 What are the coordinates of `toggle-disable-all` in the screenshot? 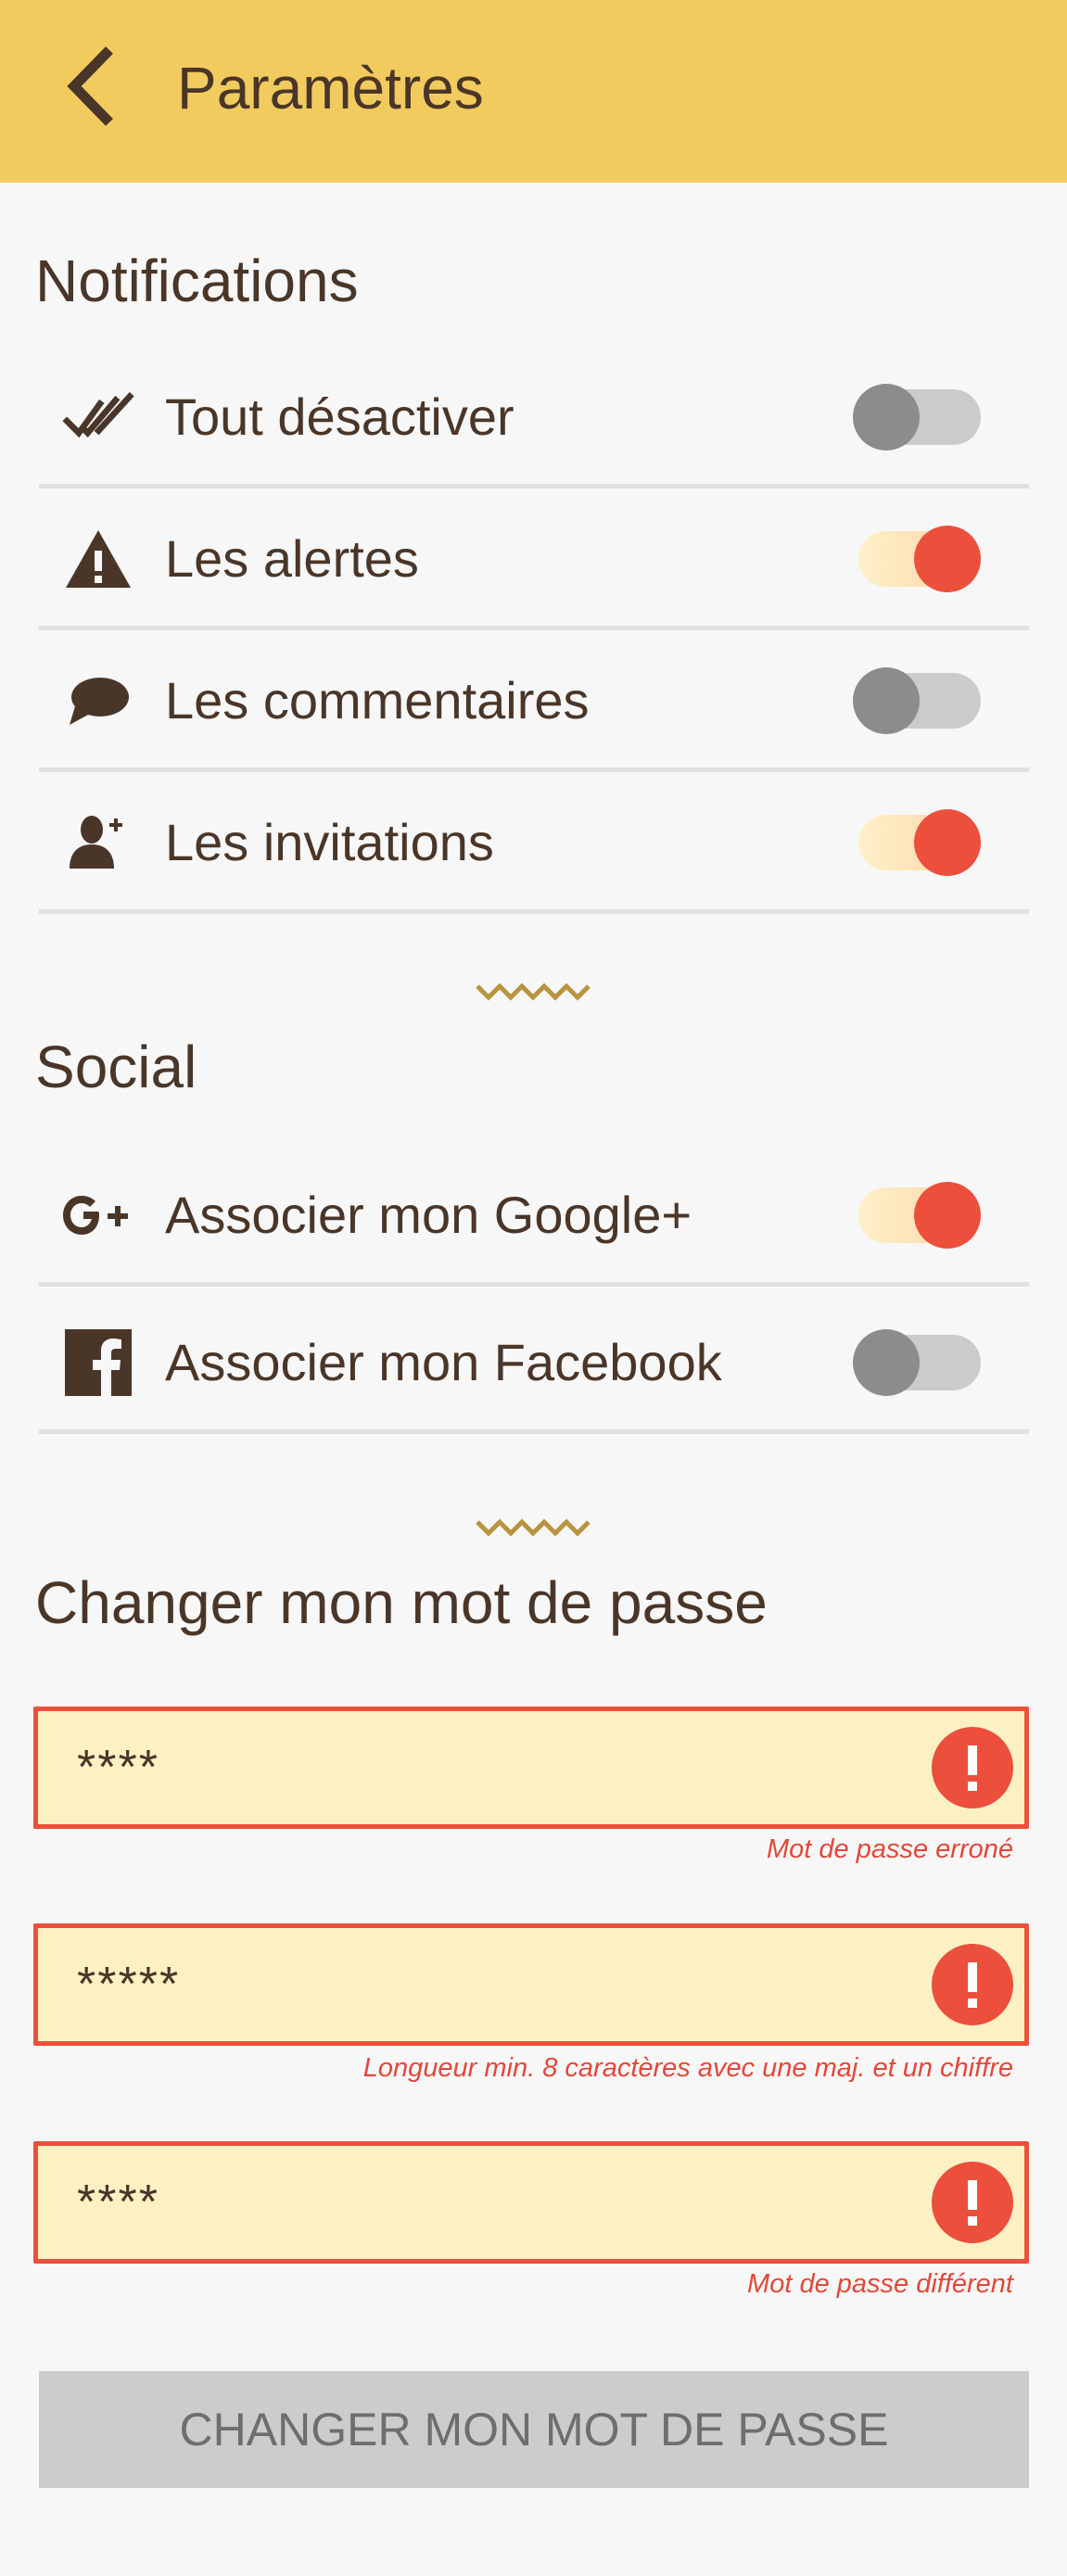 It's located at (917, 417).